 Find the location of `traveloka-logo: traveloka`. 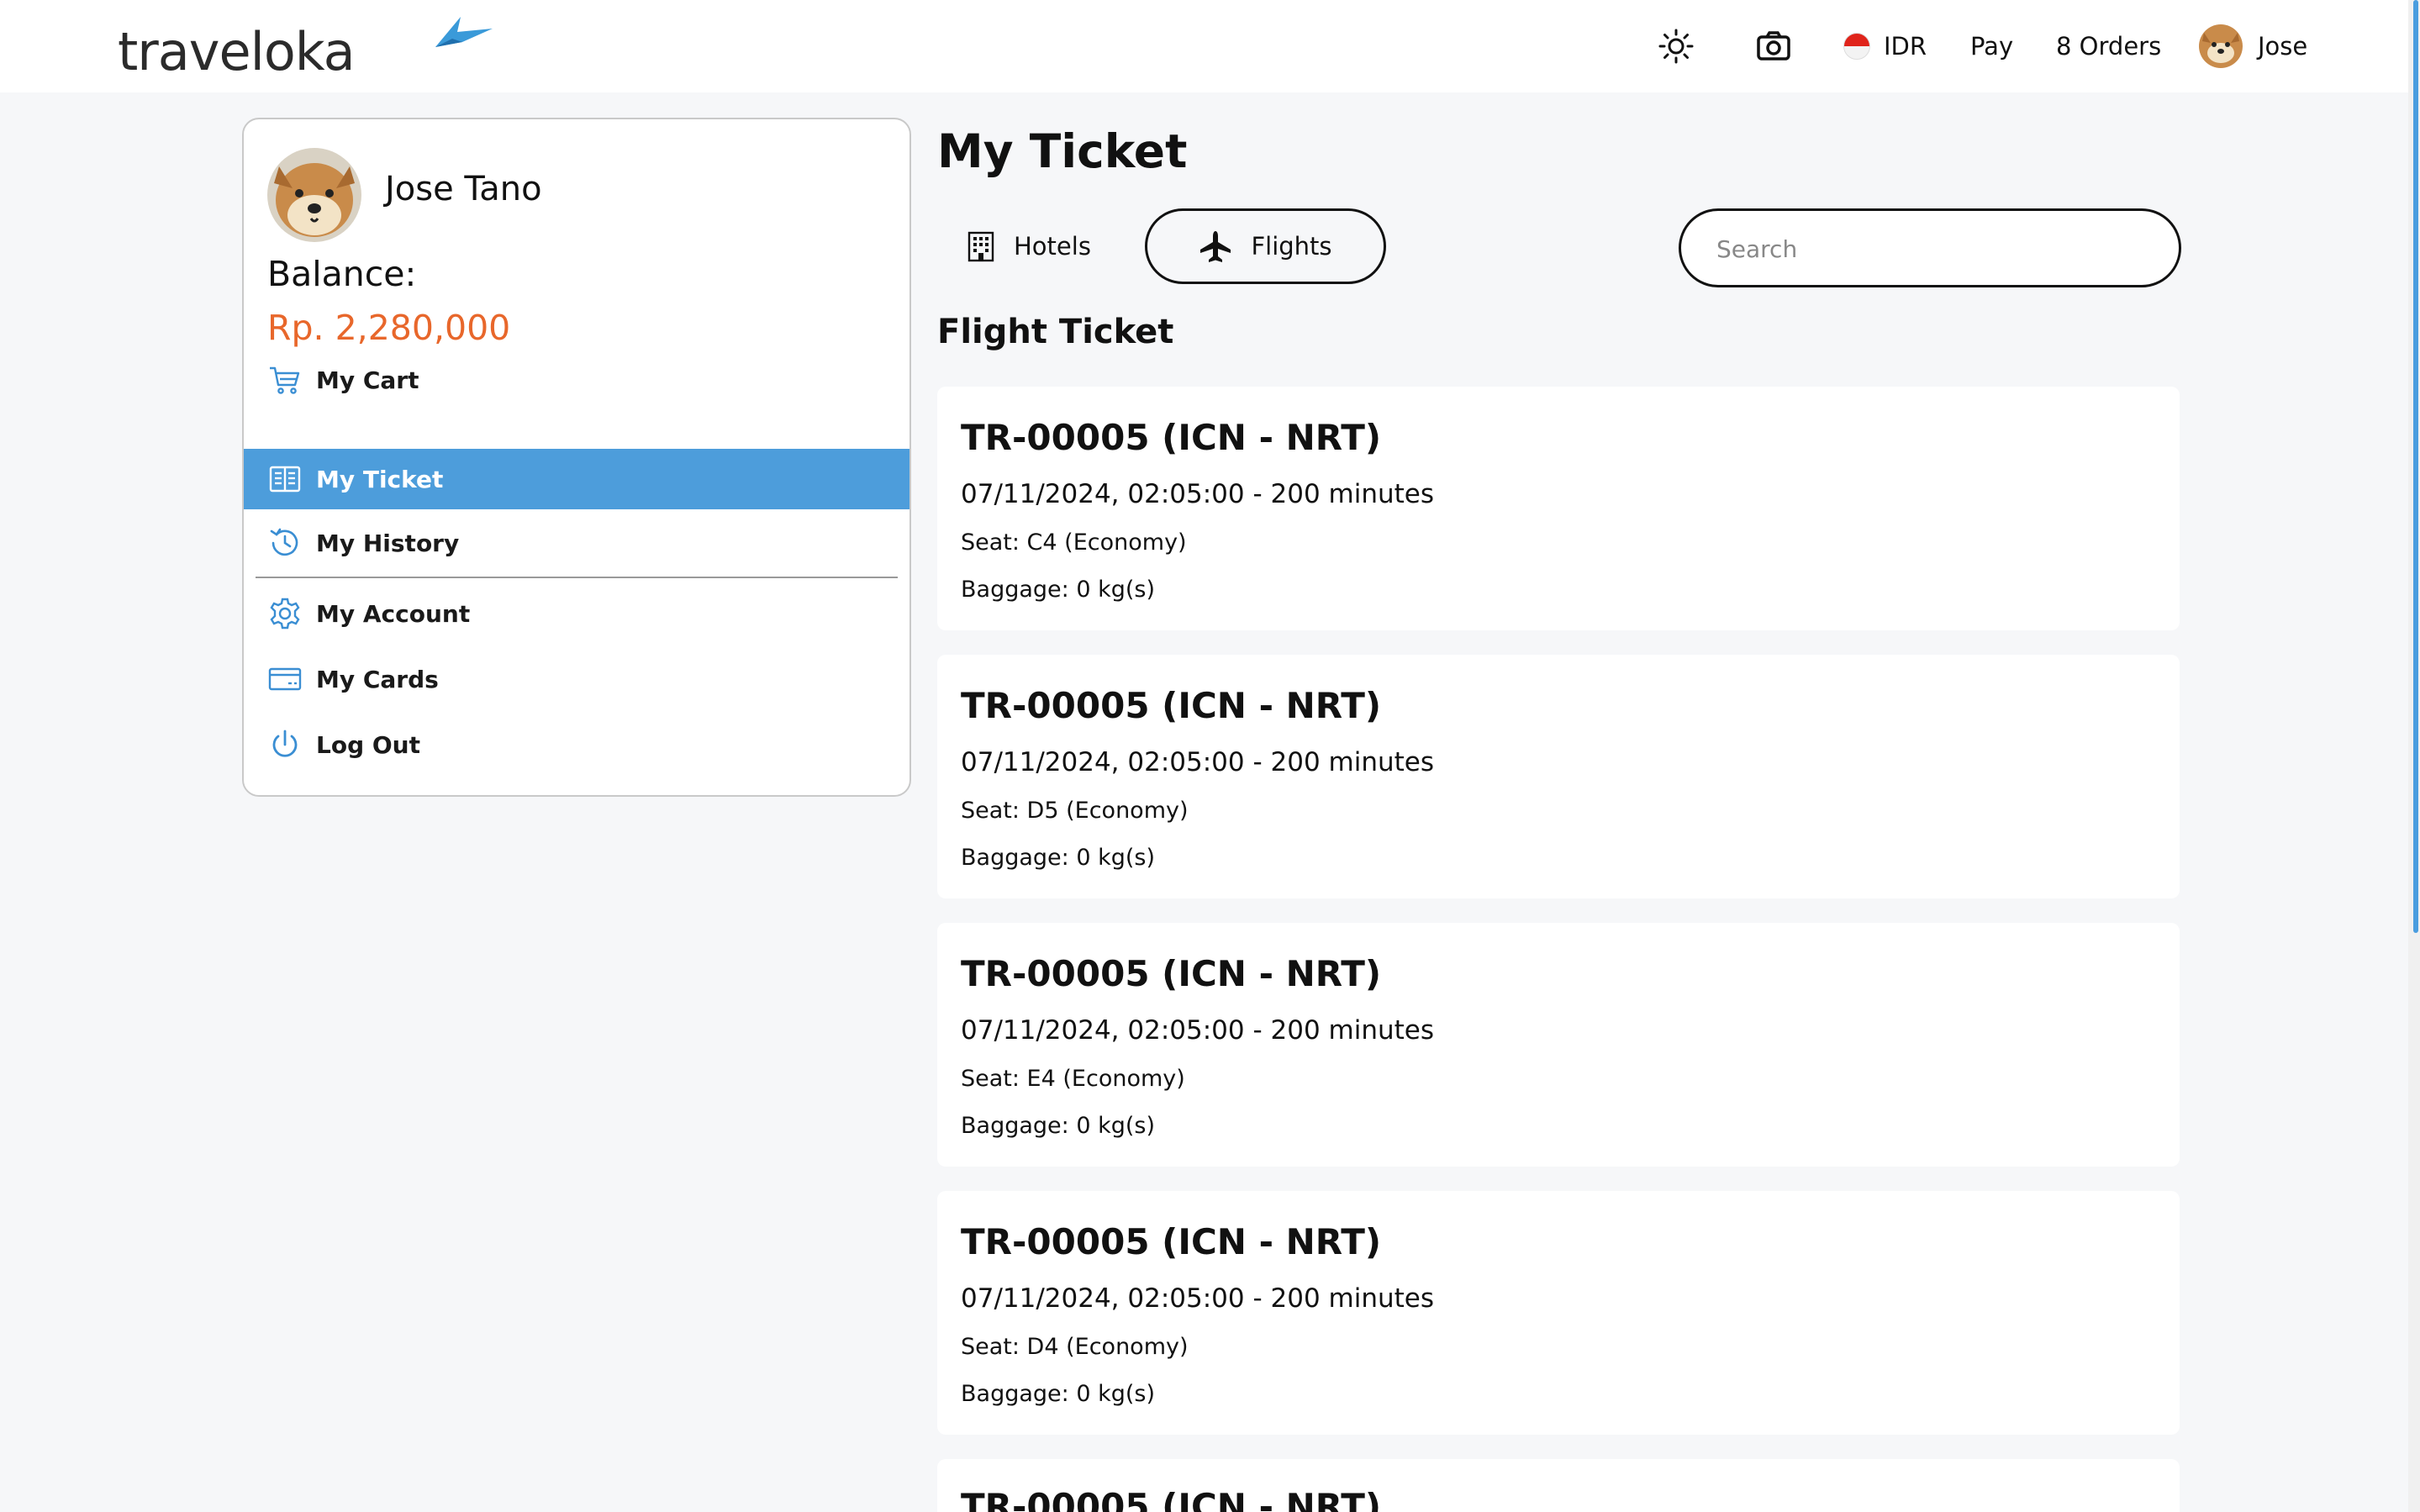

traveloka-logo: traveloka is located at coordinates (305, 48).